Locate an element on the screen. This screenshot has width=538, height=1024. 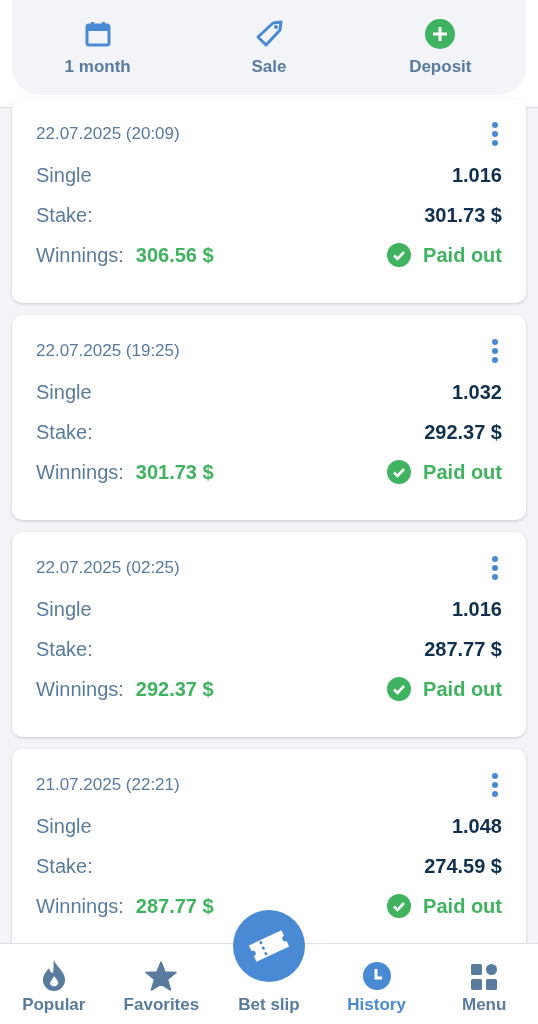
stake-value: 301.73 $ is located at coordinates (463, 215).